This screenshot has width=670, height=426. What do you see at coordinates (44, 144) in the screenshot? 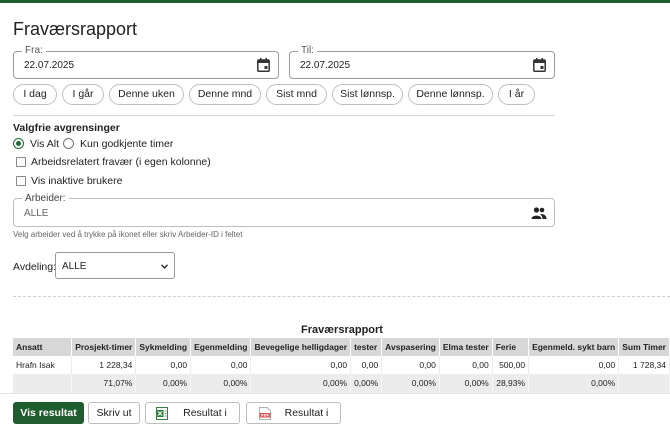
I see `radio-show-all-label: Vis Alt` at bounding box center [44, 144].